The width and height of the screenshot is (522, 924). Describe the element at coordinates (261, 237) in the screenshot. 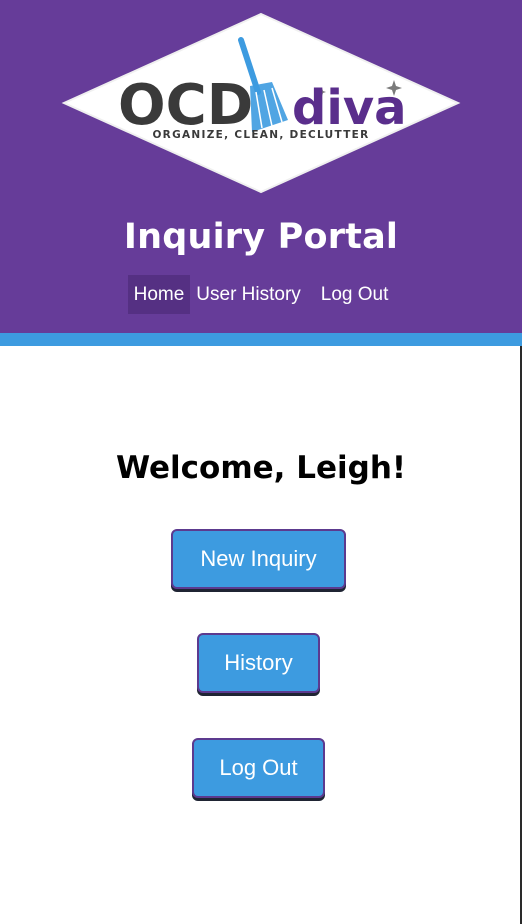

I see `page-title: Inquiry Portal` at that location.